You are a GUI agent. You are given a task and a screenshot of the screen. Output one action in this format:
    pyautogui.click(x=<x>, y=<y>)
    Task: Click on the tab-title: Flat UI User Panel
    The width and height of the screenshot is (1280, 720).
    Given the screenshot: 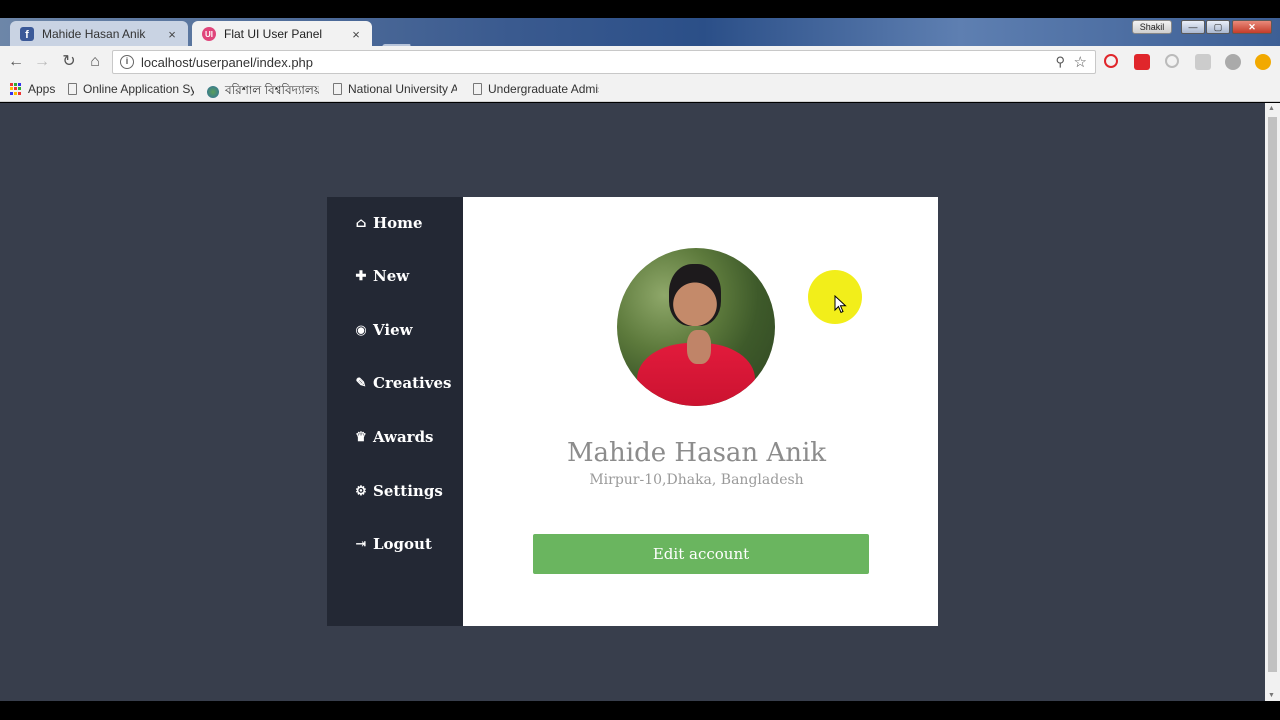 What is the action you would take?
    pyautogui.click(x=273, y=34)
    